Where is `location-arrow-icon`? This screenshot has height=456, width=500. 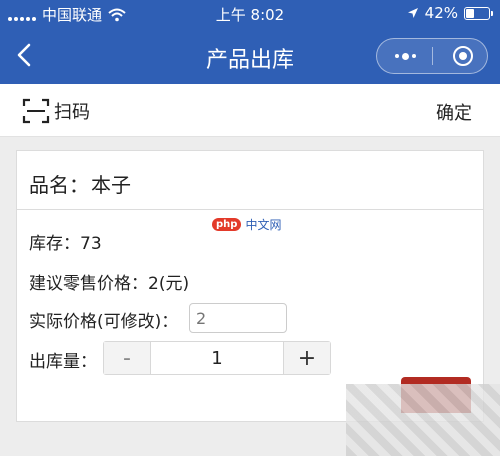 location-arrow-icon is located at coordinates (412, 13).